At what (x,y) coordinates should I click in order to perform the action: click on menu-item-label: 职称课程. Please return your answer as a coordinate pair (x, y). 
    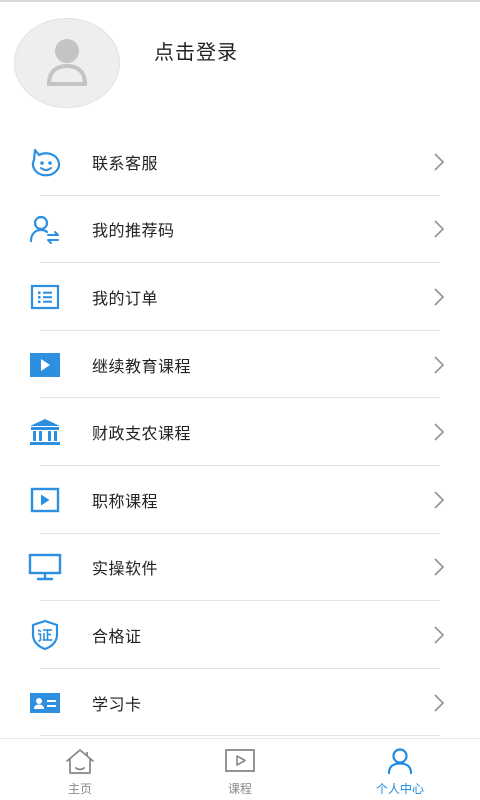
    Looking at the image, I should click on (125, 501).